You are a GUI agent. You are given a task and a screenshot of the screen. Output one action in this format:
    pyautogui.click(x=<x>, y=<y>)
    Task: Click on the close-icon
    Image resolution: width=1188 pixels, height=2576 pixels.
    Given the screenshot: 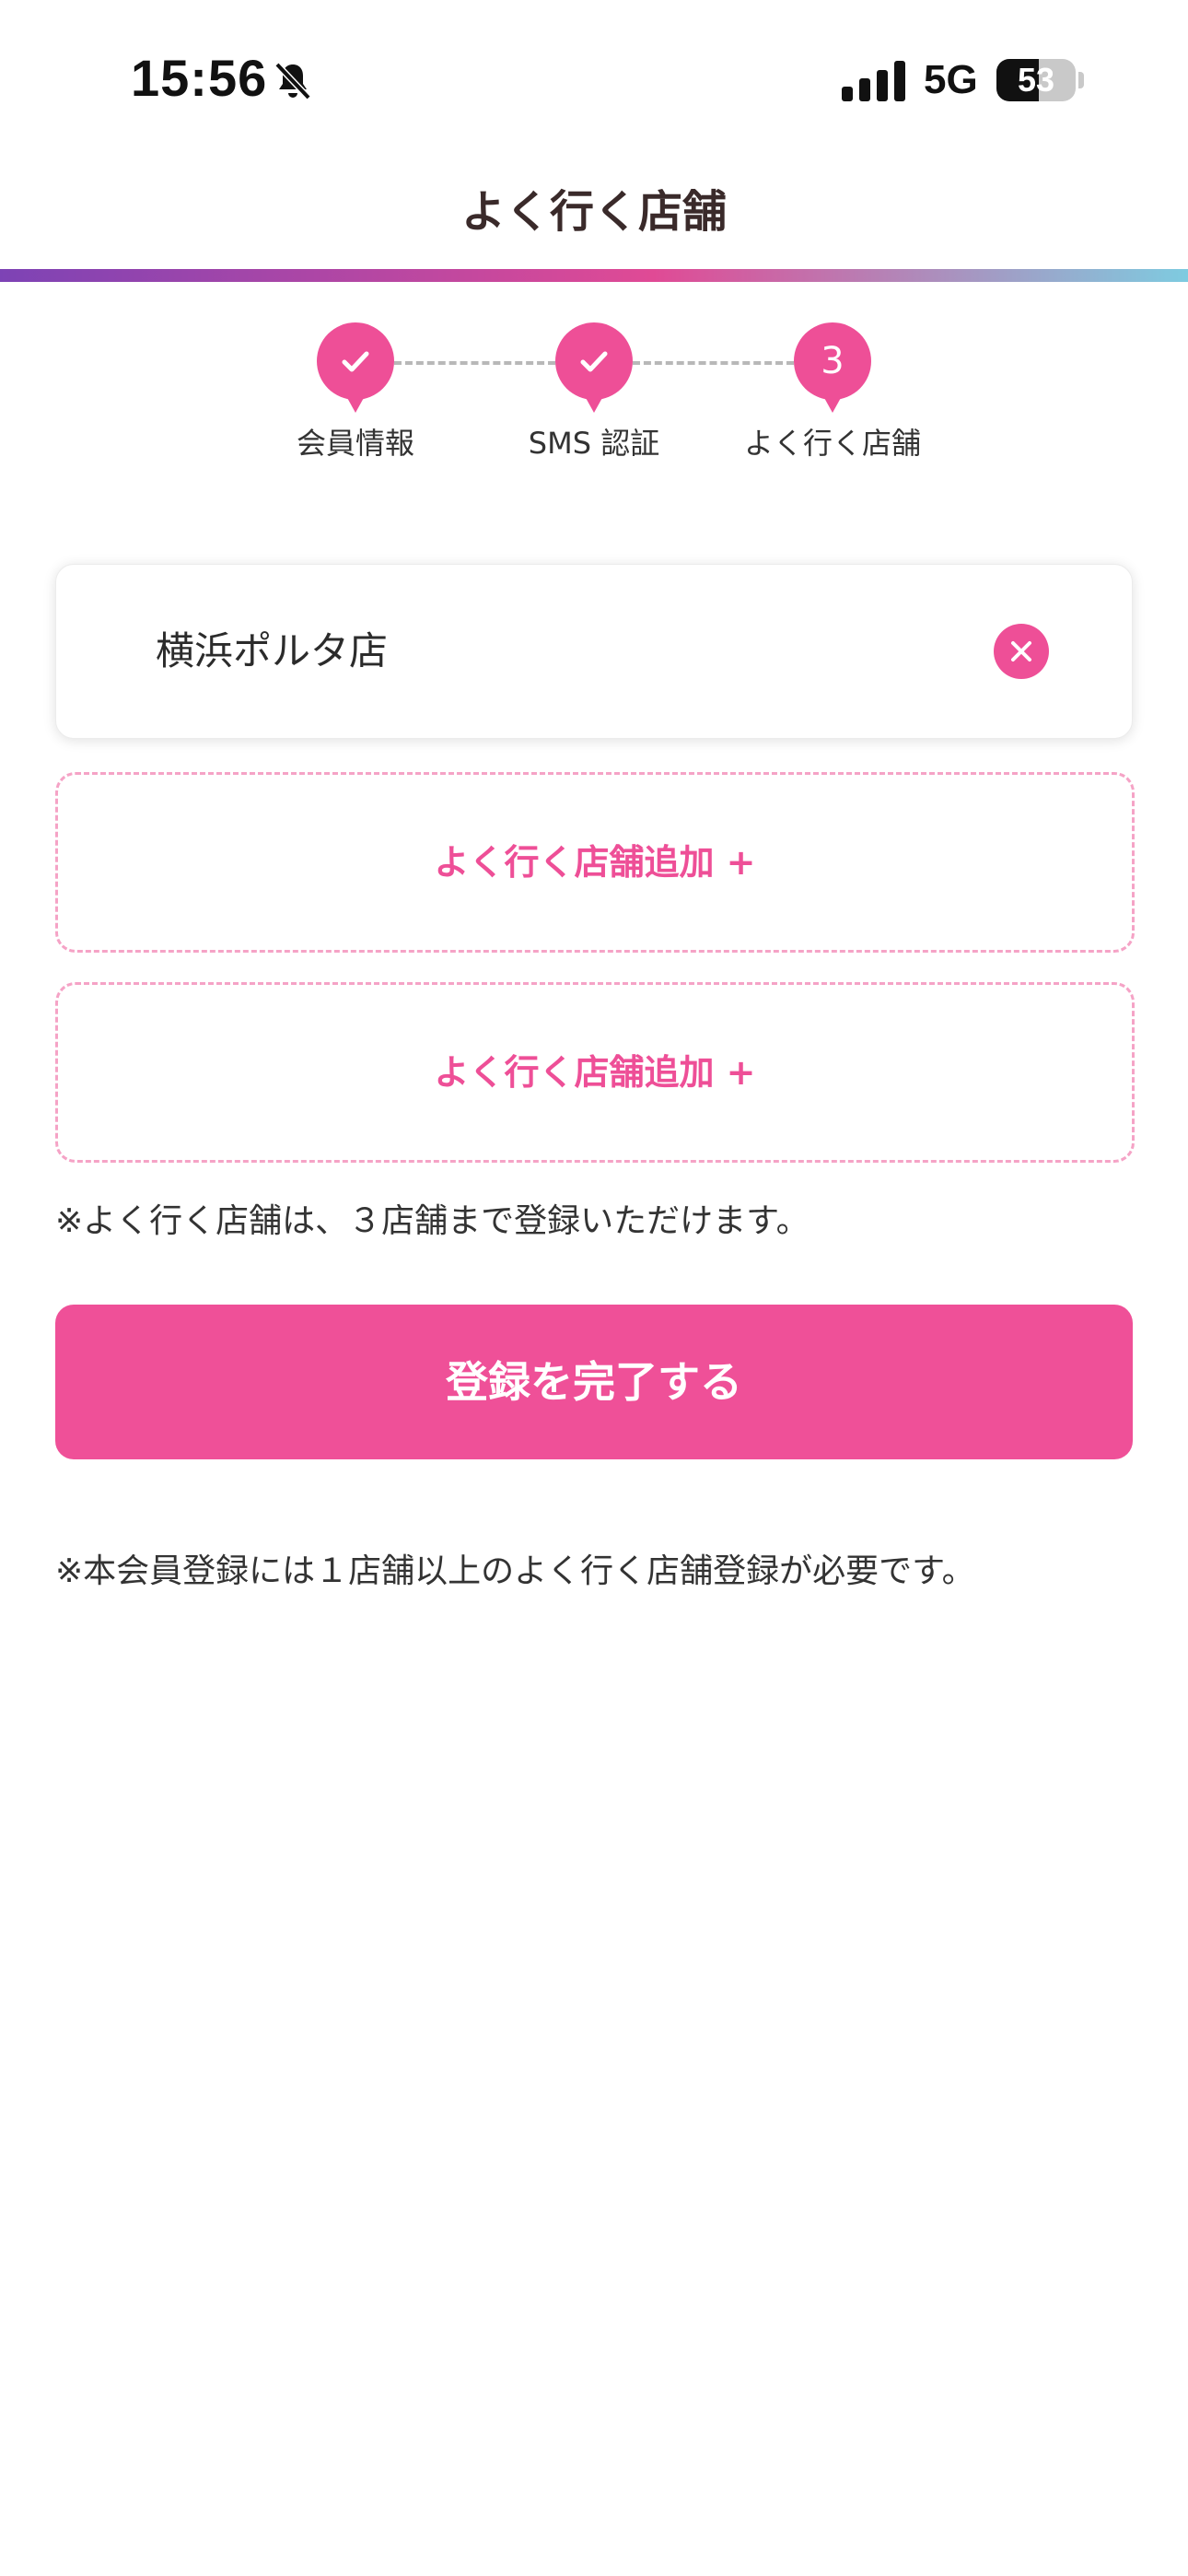 What is the action you would take?
    pyautogui.click(x=1021, y=651)
    